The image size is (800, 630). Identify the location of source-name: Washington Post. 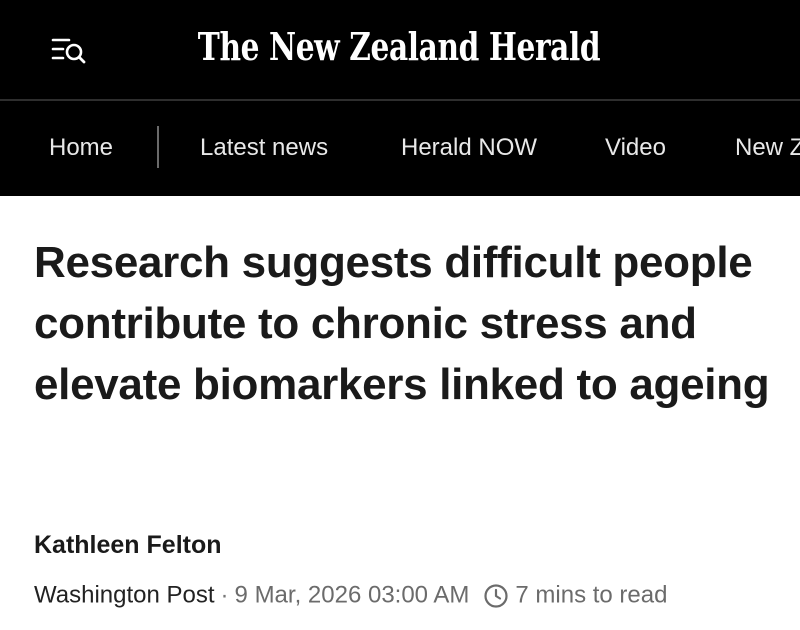
(124, 595).